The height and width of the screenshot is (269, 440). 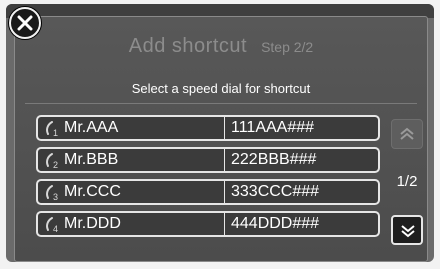 I want to click on speed-dial-row-2: 2 Mr.BBB 222BBB###, so click(x=208, y=160).